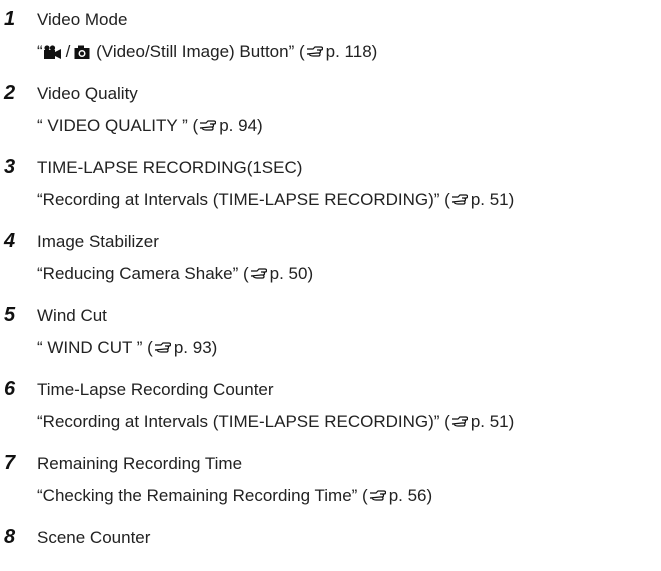 This screenshot has width=661, height=571. I want to click on item-number: 3, so click(10, 167).